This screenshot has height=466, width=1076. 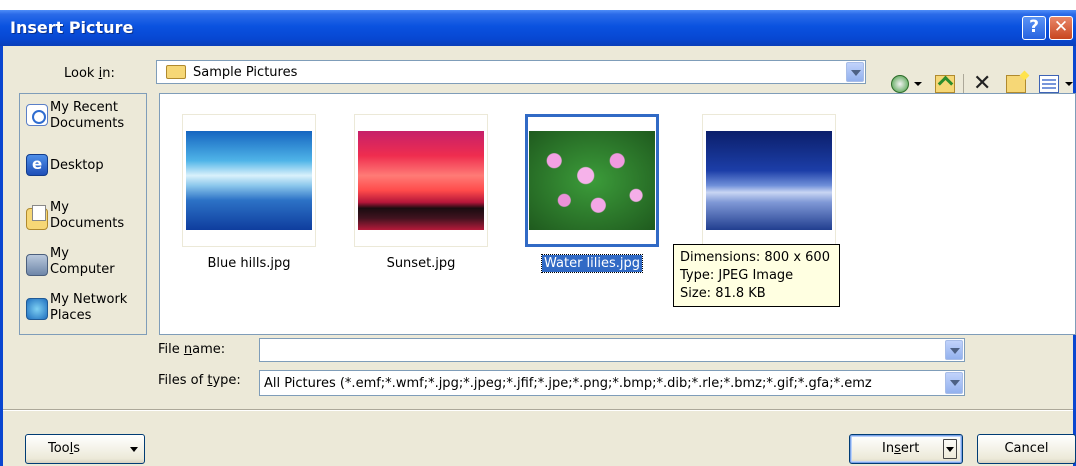 I want to click on file-name-blue-hills: Blue hills.jpg, so click(x=249, y=263).